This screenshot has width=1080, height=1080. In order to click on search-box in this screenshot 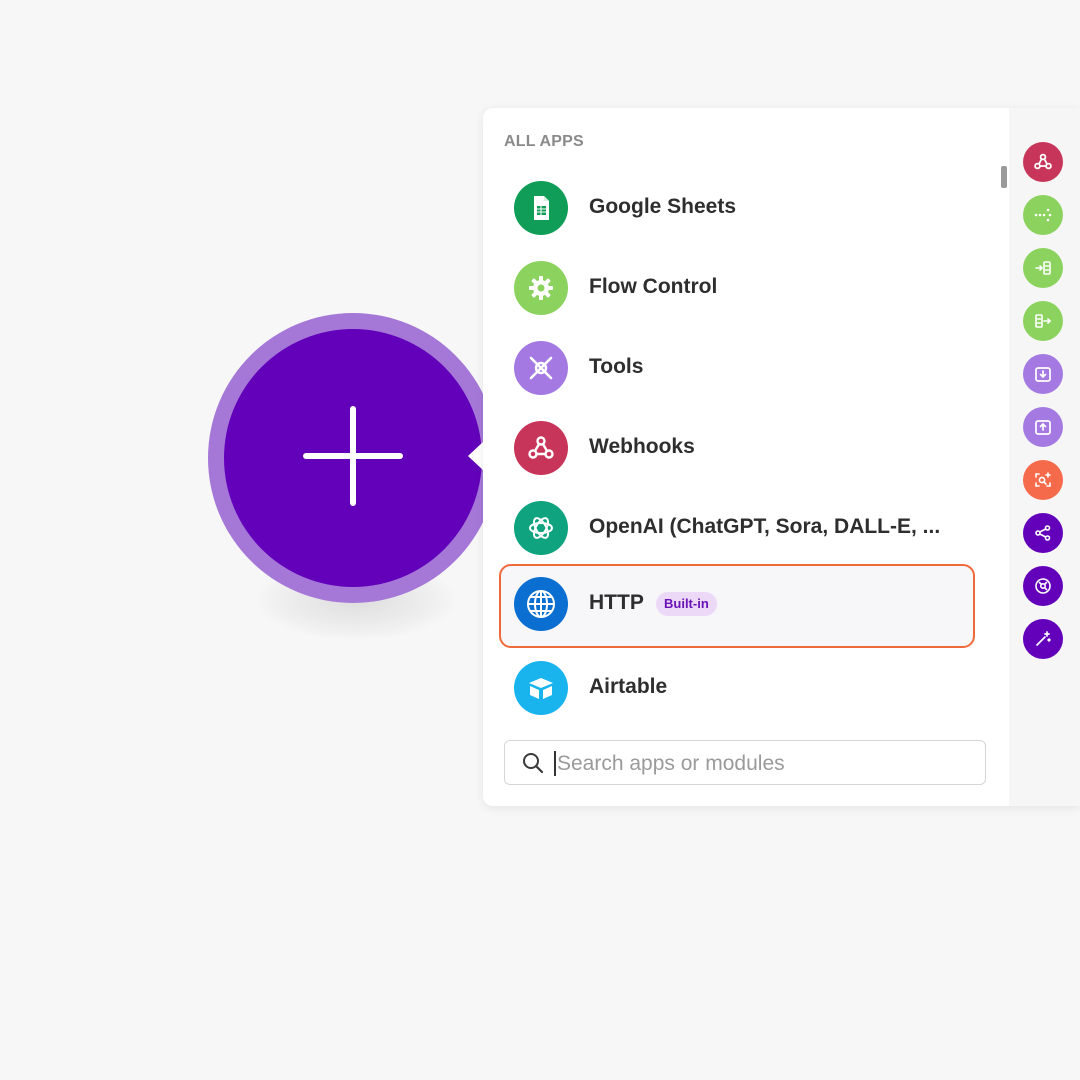, I will do `click(745, 762)`.